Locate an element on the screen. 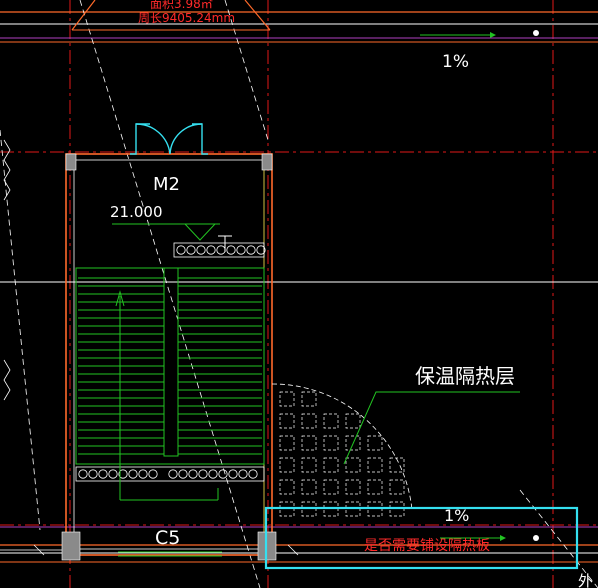 The width and height of the screenshot is (598, 588). left-edge-marks is located at coordinates (7, 270).